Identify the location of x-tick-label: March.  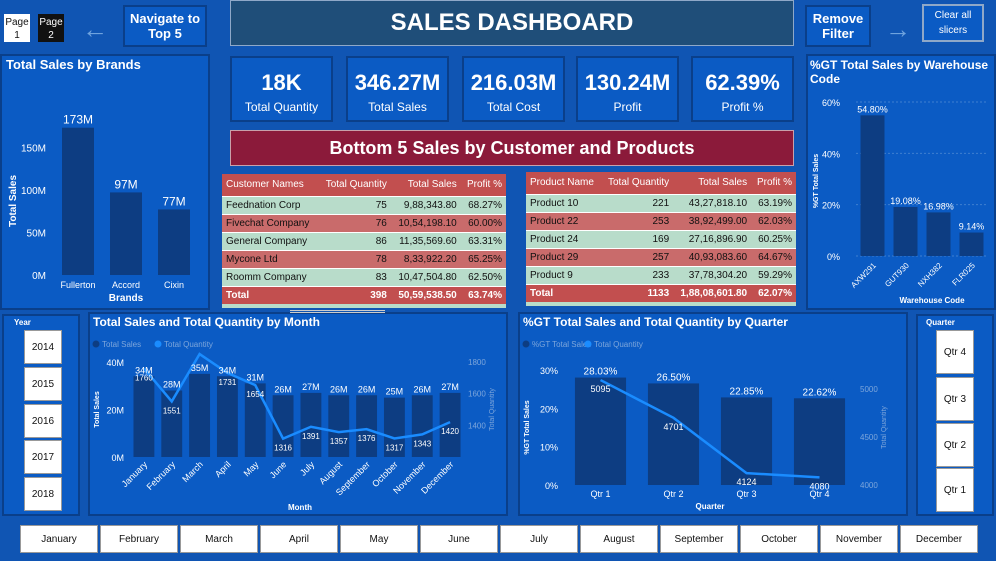
(192, 471).